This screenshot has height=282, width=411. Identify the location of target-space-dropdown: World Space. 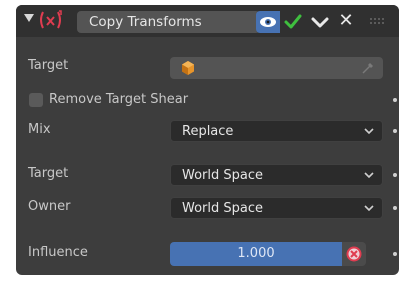
(276, 175).